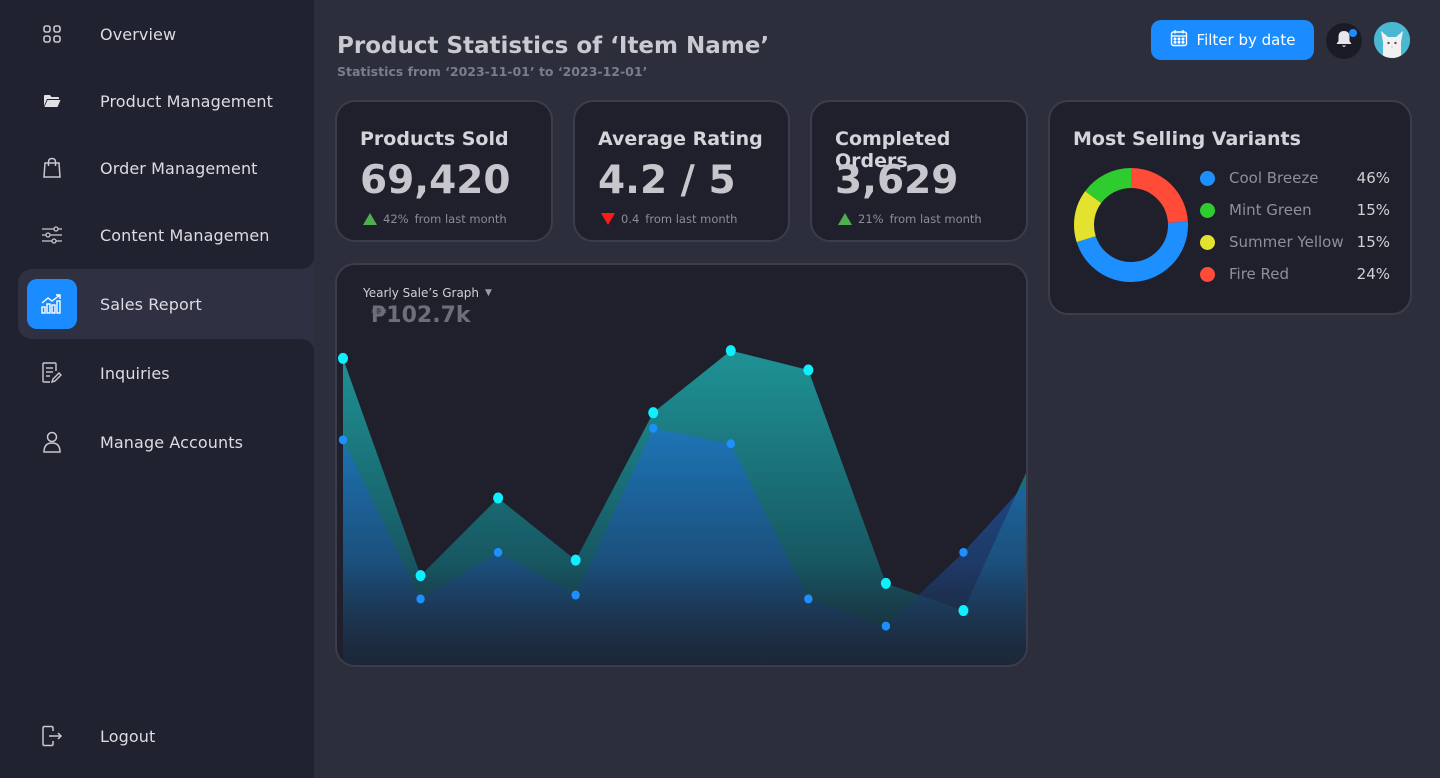  I want to click on graph-label: Yearly Sale’s Graph, so click(421, 293).